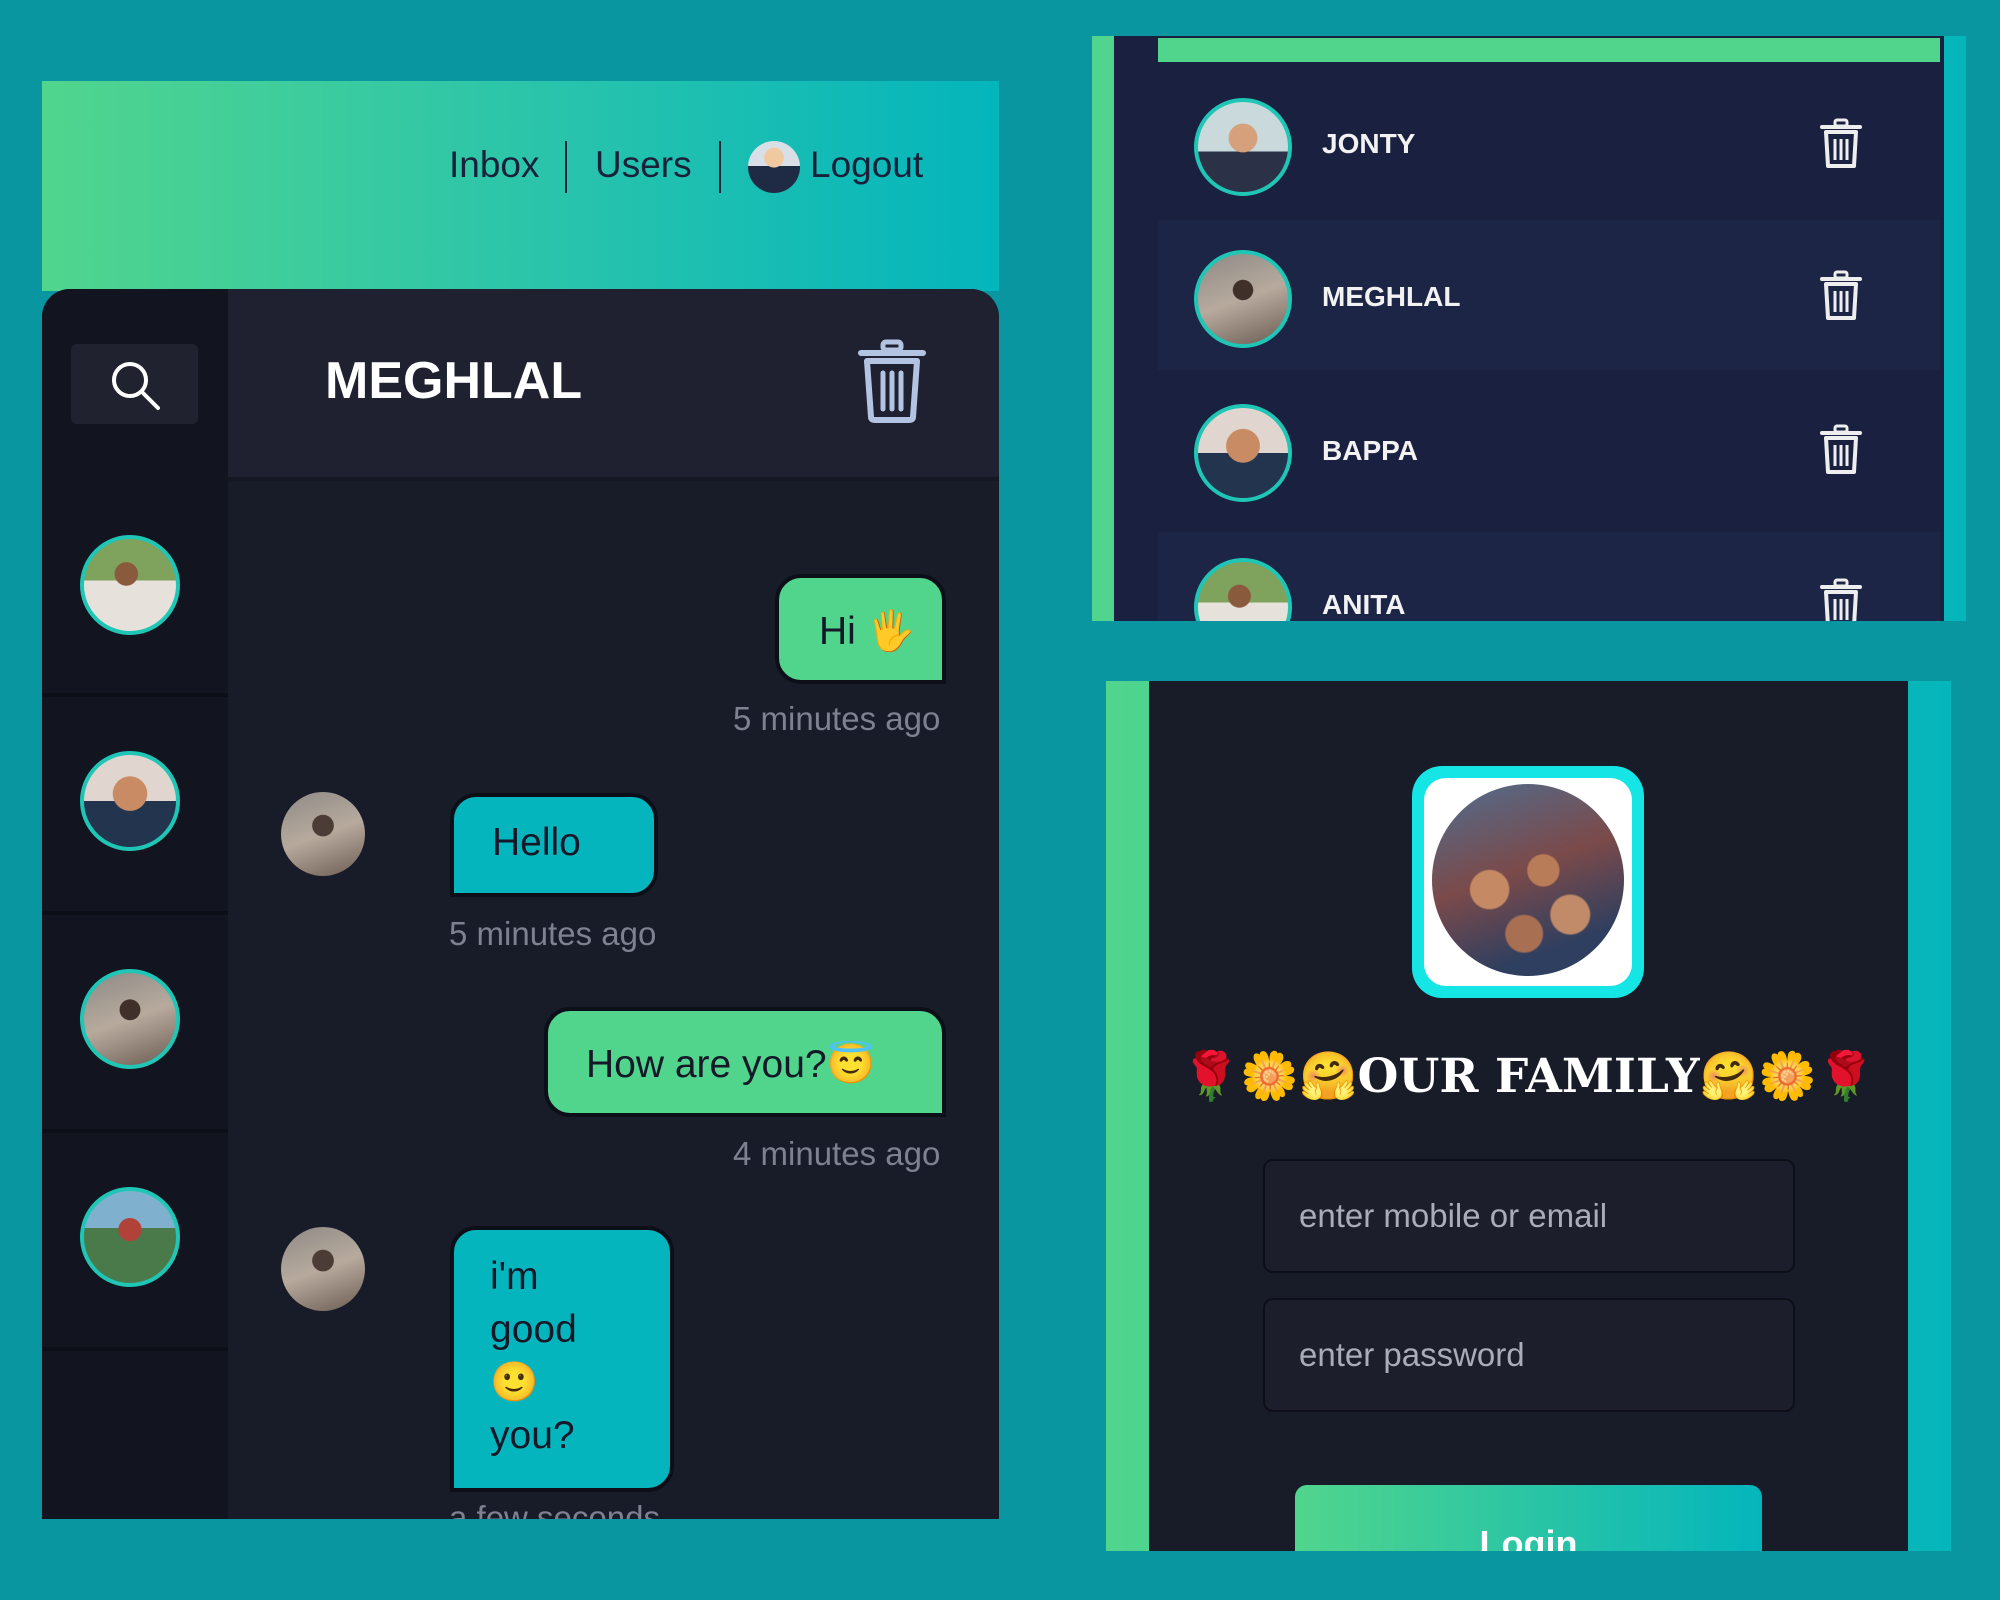 Image resolution: width=2000 pixels, height=1600 pixels. What do you see at coordinates (1549, 295) in the screenshot?
I see `user-row: MEGHLAL` at bounding box center [1549, 295].